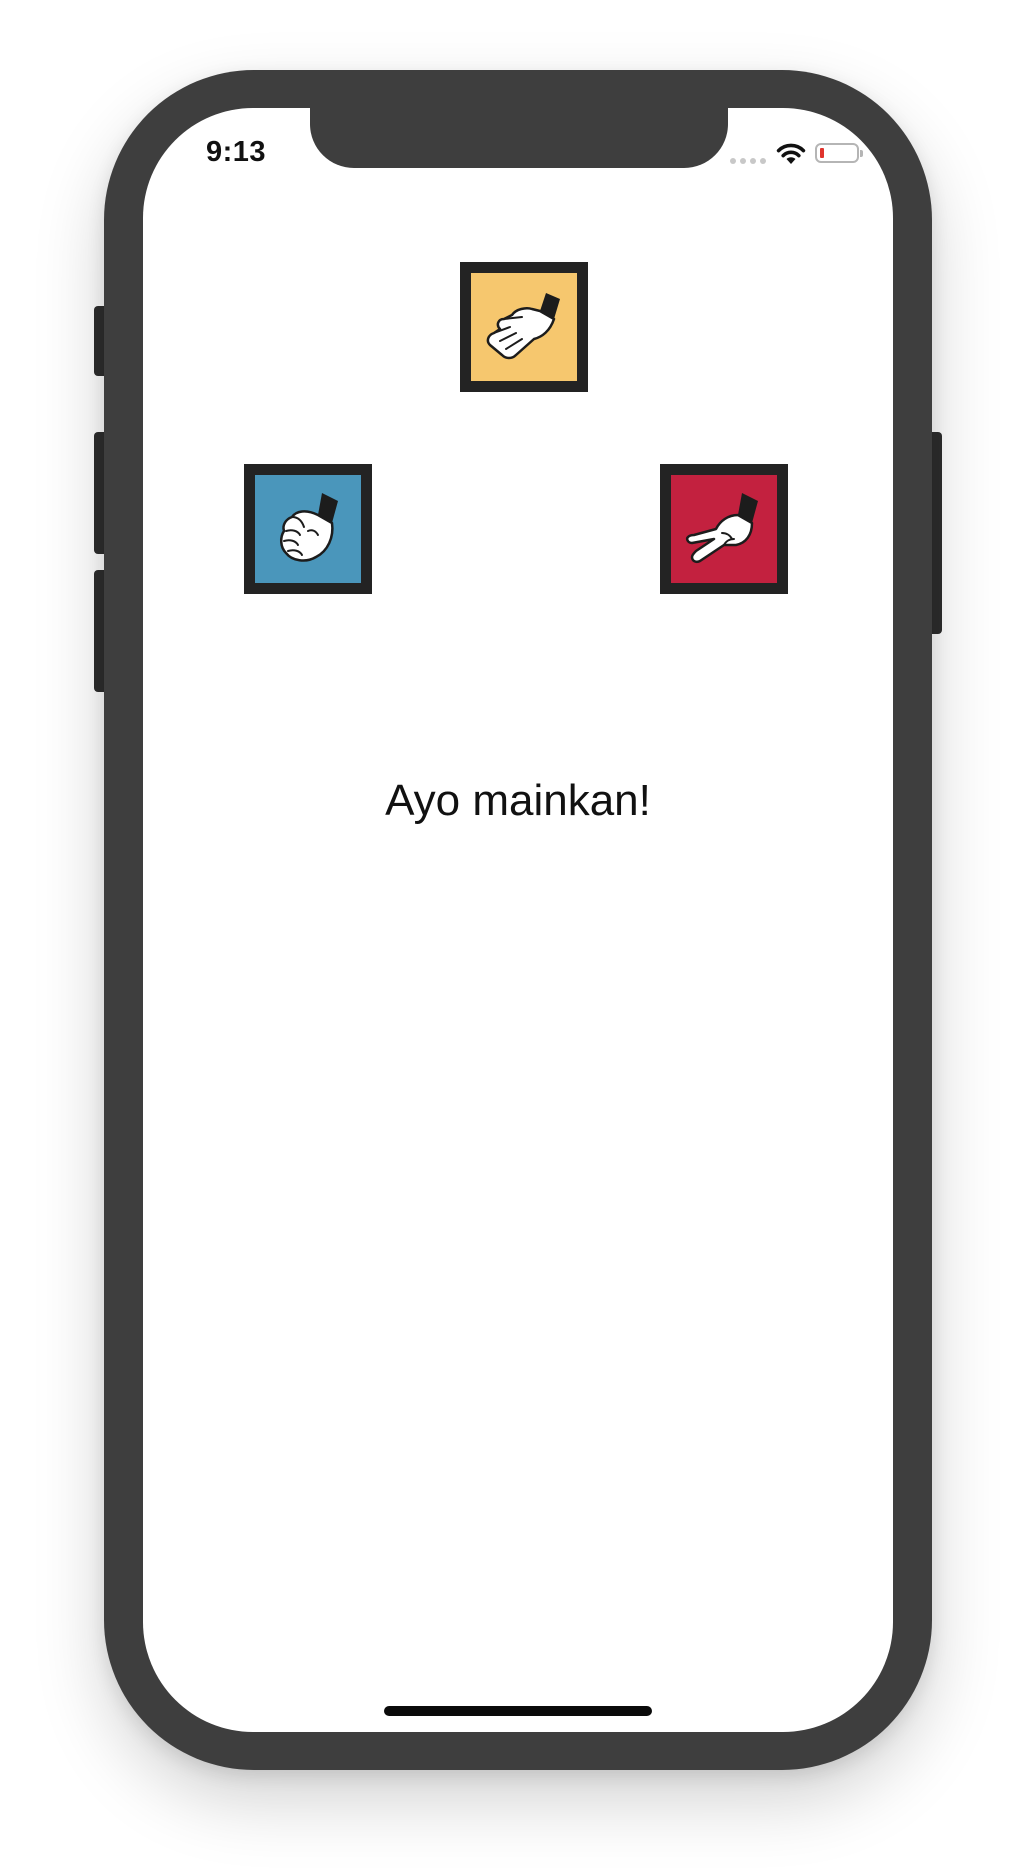 The image size is (1034, 1872). Describe the element at coordinates (518, 1711) in the screenshot. I see `home-indicator` at that location.